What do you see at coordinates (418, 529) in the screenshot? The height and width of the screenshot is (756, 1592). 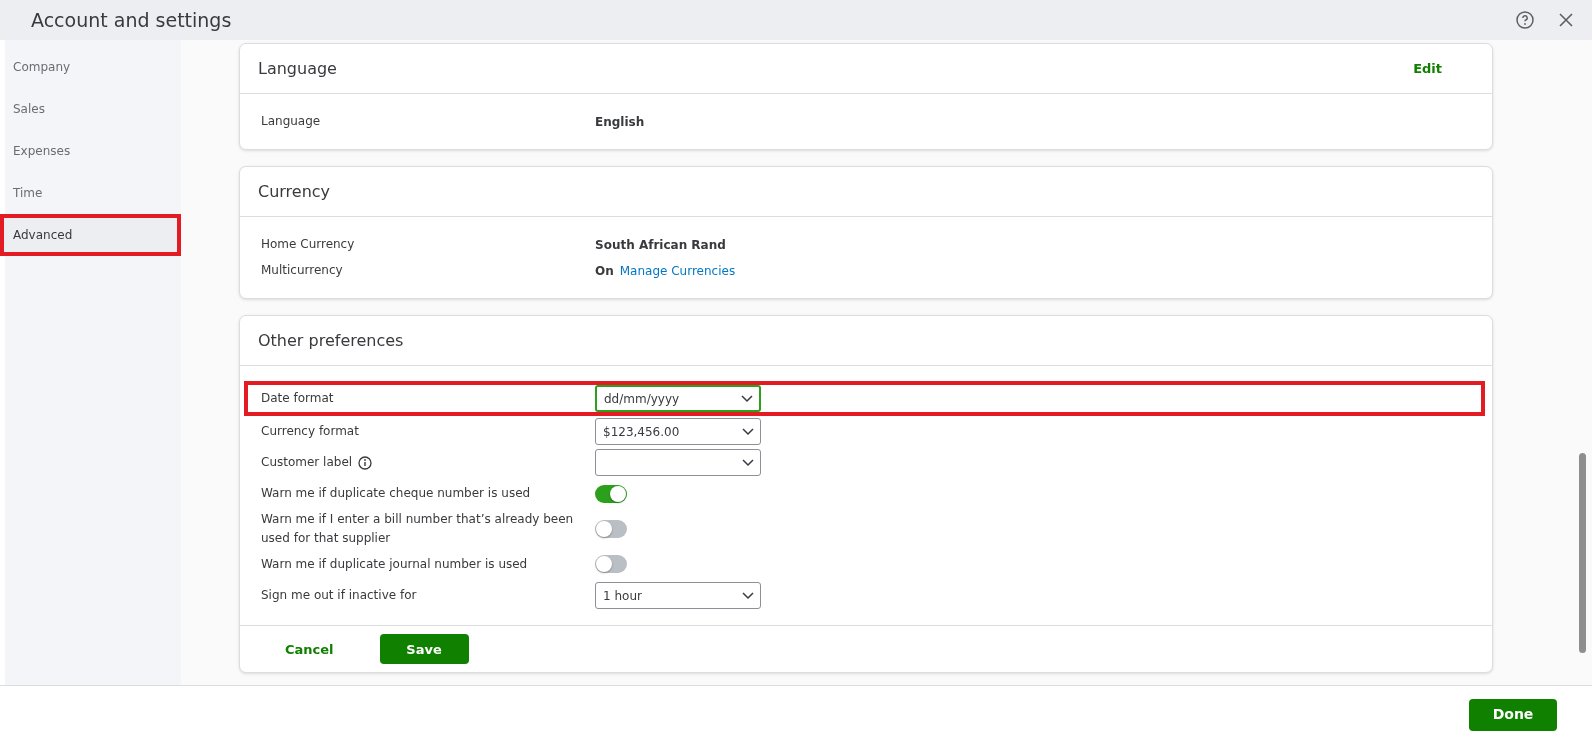 I see `setting-label: Warn me if I enter a bill number that’s already been used for that supplier` at bounding box center [418, 529].